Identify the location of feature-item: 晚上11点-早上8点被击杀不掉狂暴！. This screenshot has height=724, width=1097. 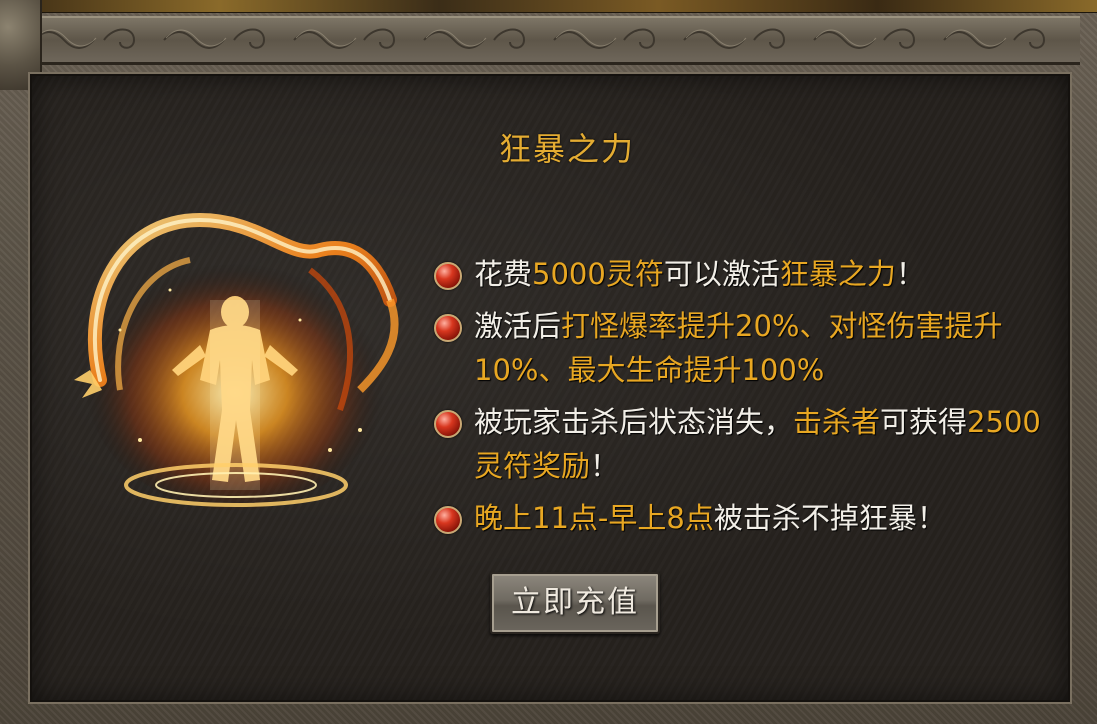
(742, 518).